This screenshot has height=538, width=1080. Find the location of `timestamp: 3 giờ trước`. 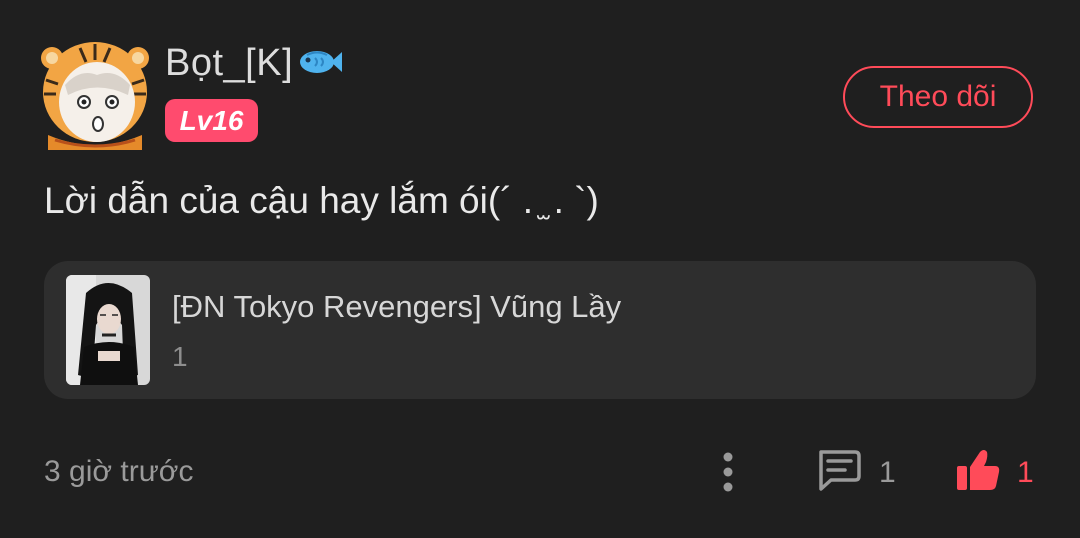

timestamp: 3 giờ trước is located at coordinates (119, 471).